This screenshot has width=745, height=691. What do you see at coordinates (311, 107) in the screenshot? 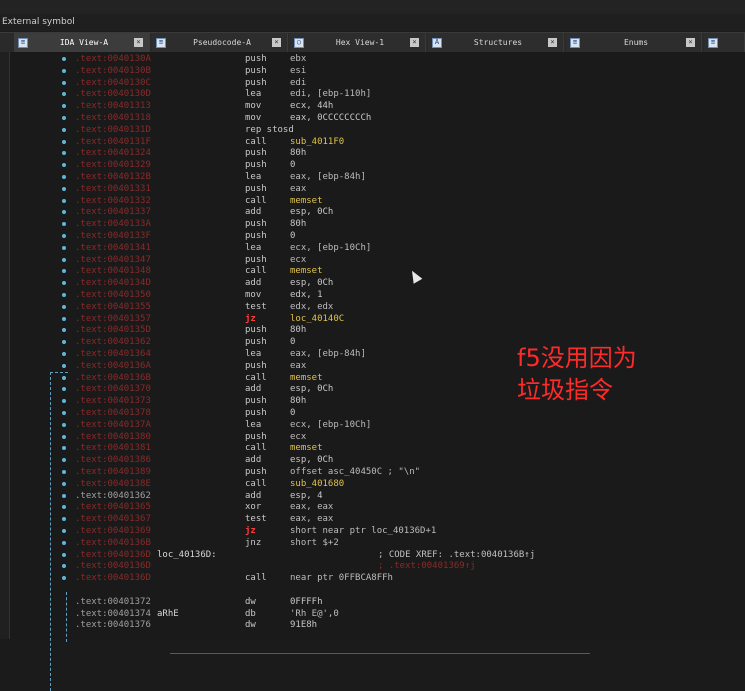
I see `code-operand: ecx, 44h` at bounding box center [311, 107].